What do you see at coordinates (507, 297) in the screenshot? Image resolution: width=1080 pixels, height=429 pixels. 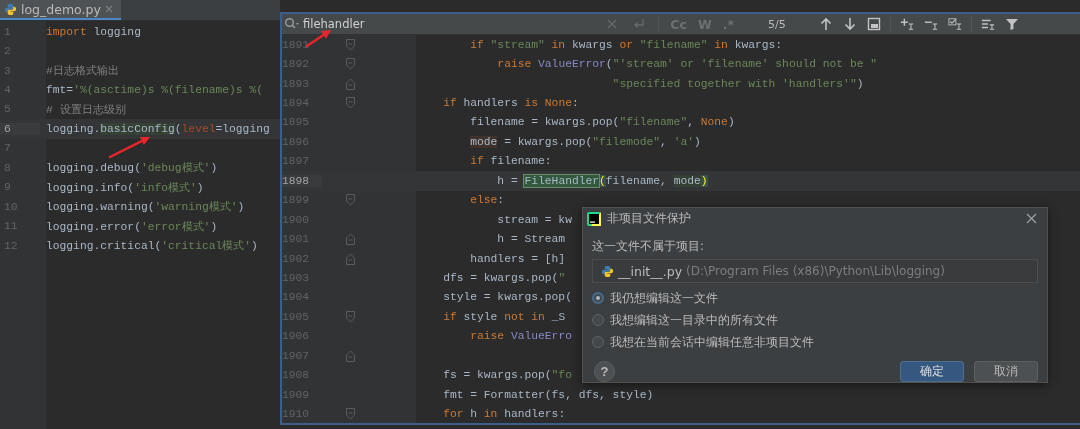 I see `code-line: style = kwargs.pop(` at bounding box center [507, 297].